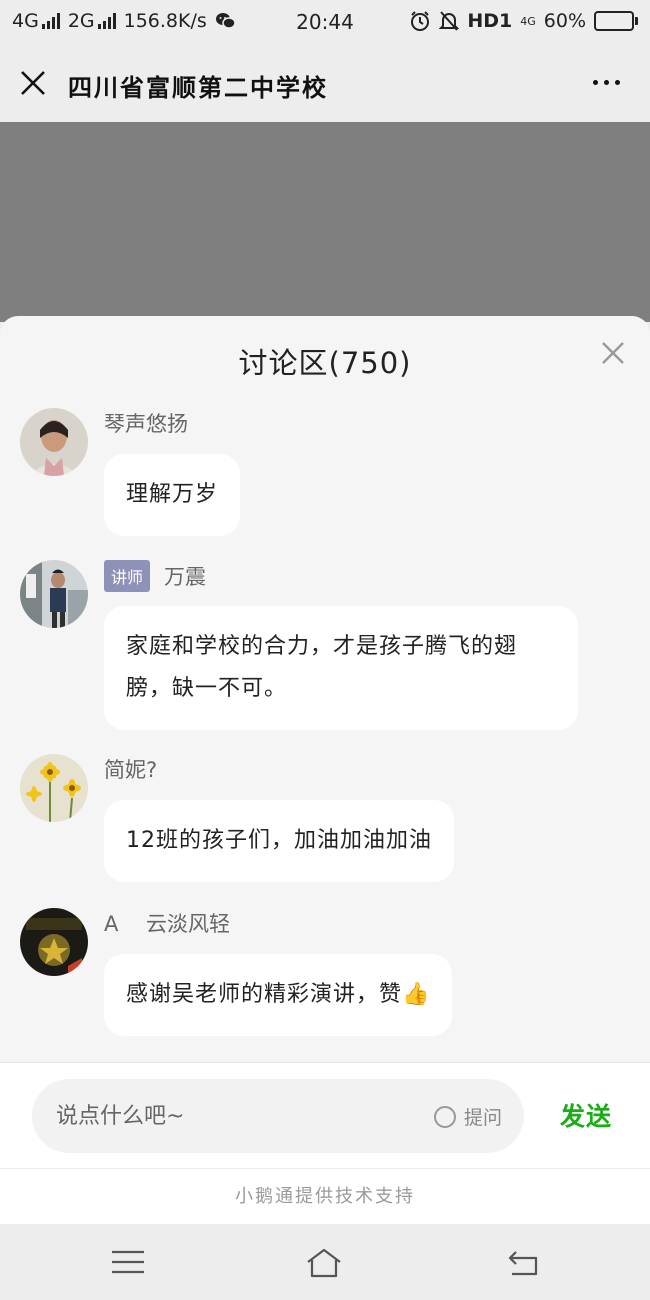  I want to click on close-sheet-icon, so click(613, 353).